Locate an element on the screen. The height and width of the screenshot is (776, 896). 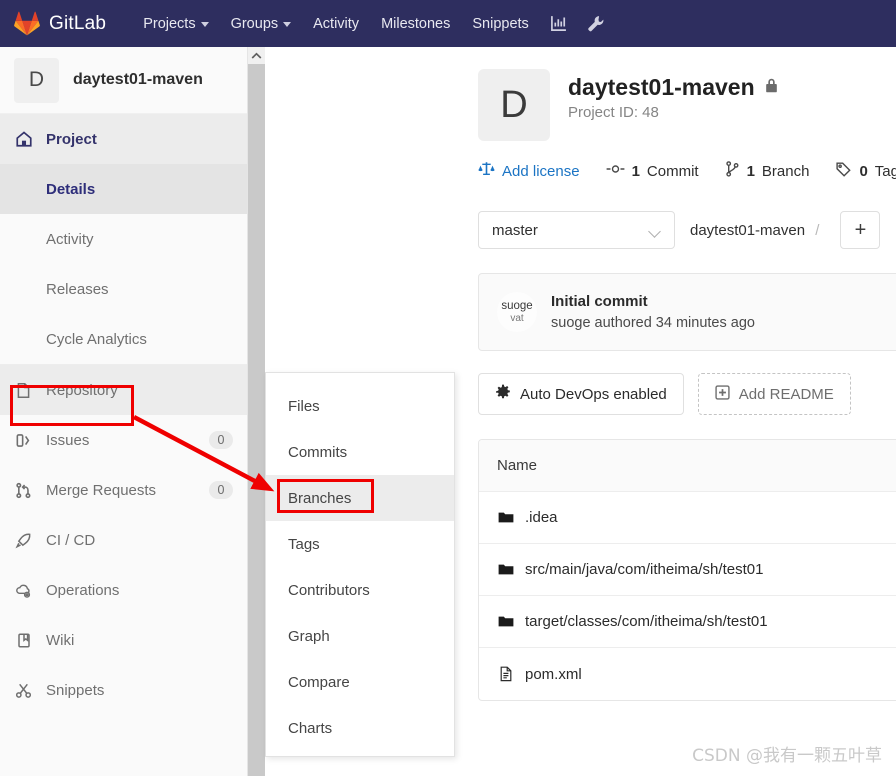
nav-groups: Groups is located at coordinates (261, 24).